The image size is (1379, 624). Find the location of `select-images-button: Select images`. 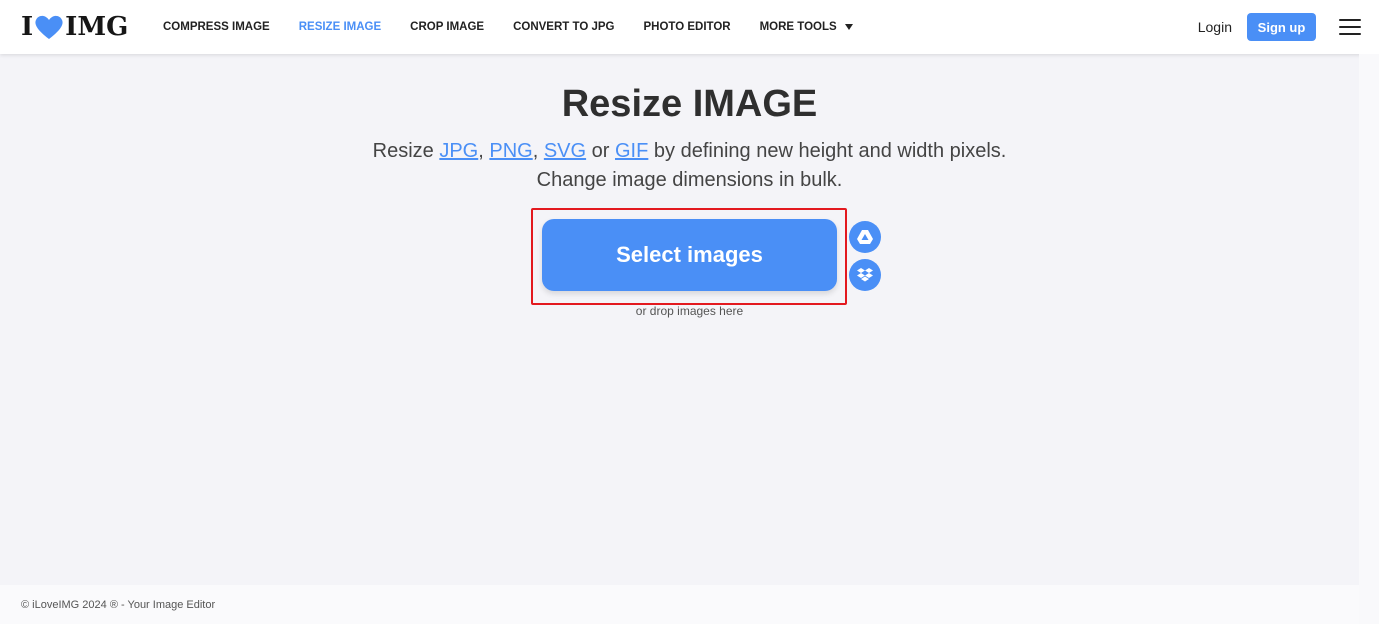

select-images-button: Select images is located at coordinates (689, 255).